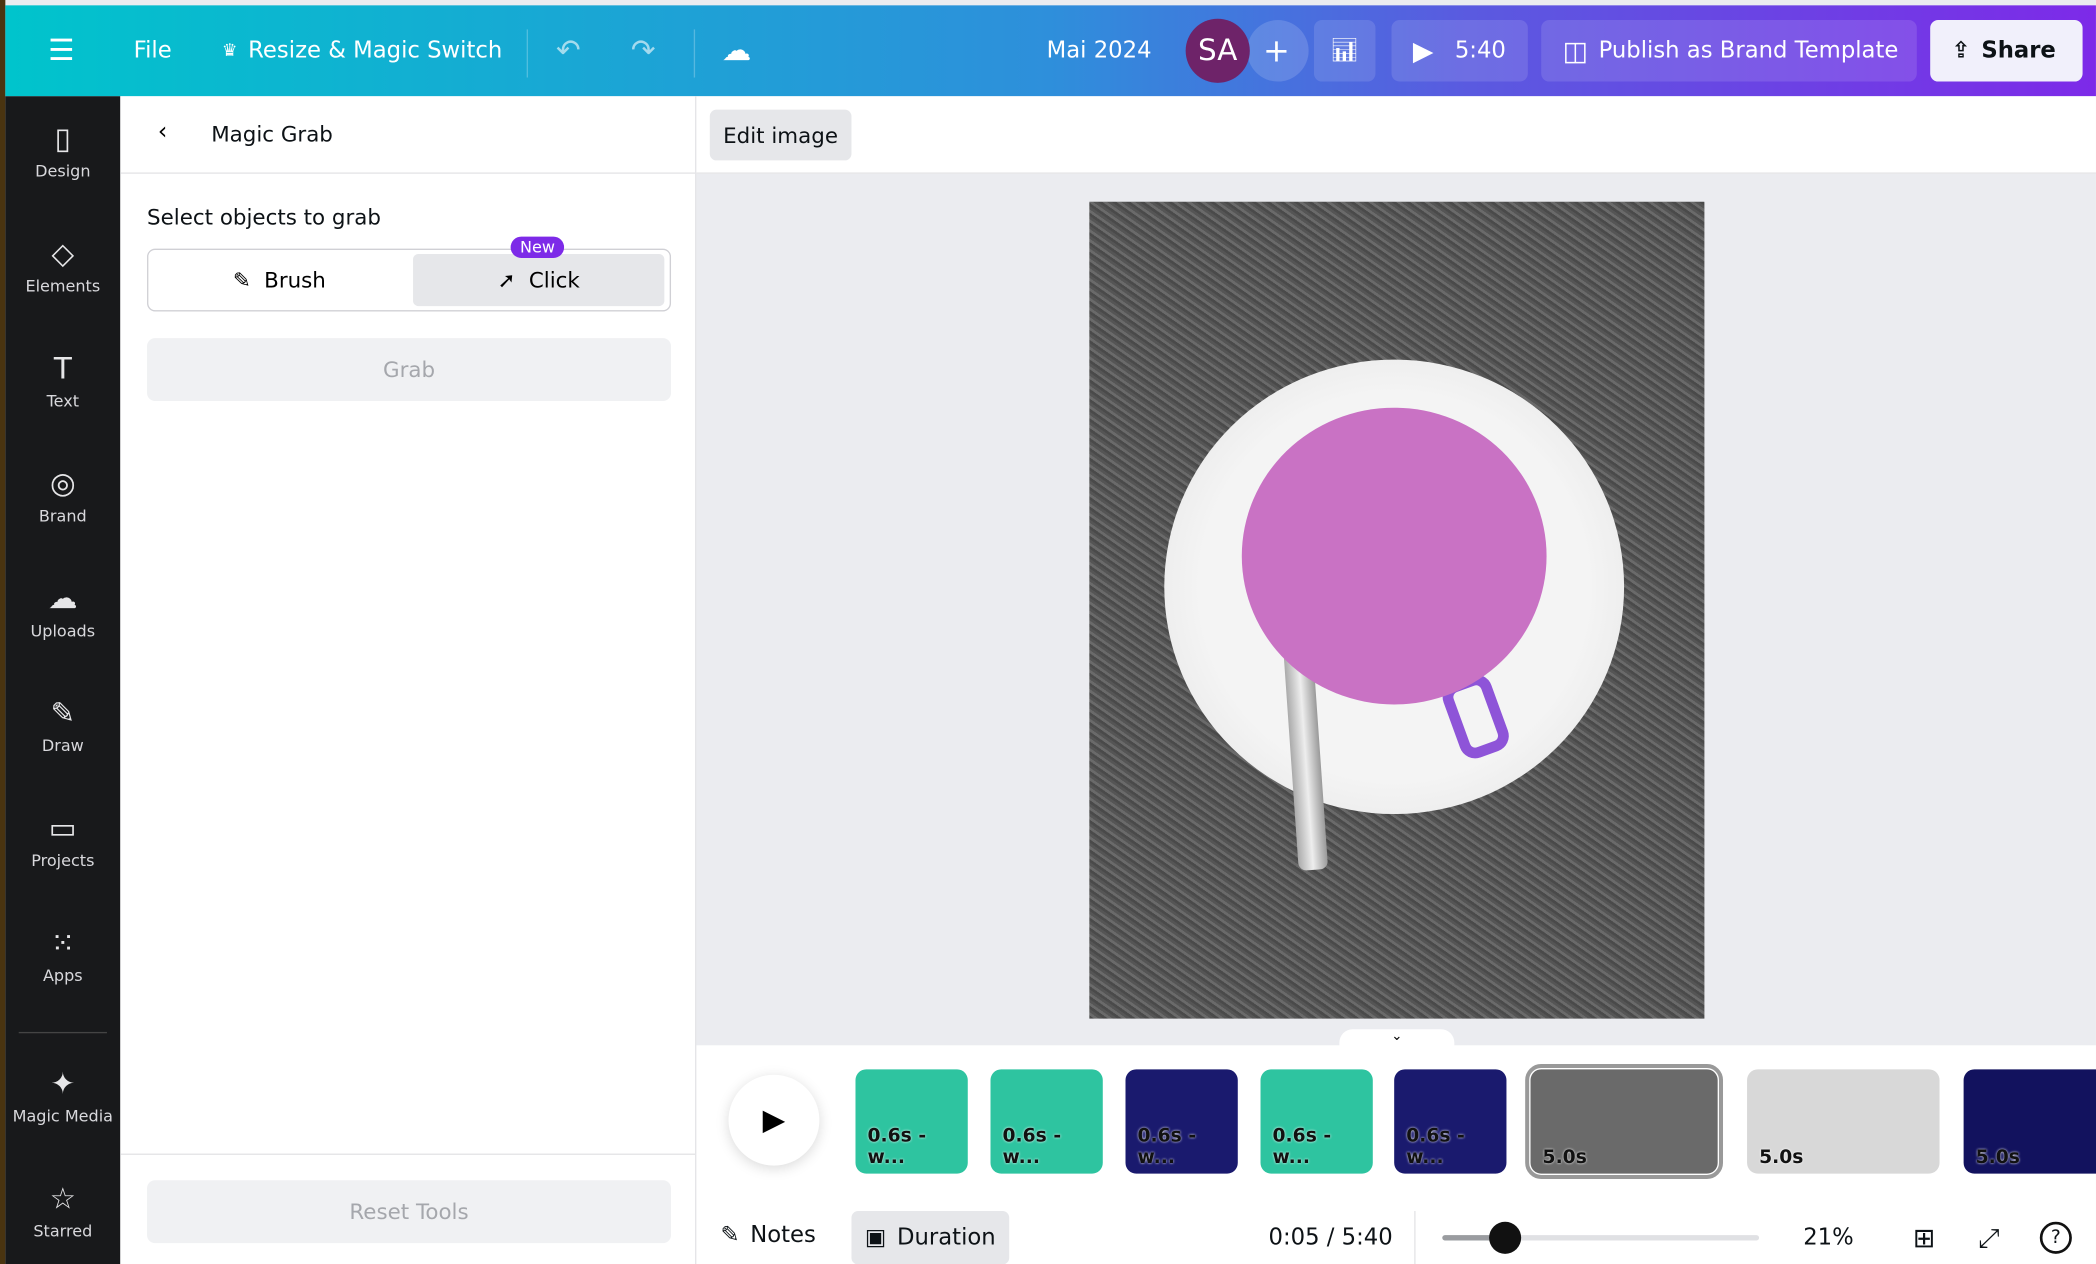 The image size is (2096, 1264). I want to click on design-icon: ▯, so click(62, 139).